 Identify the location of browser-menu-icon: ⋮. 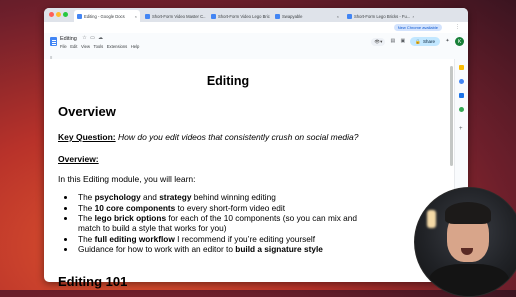
(457, 27).